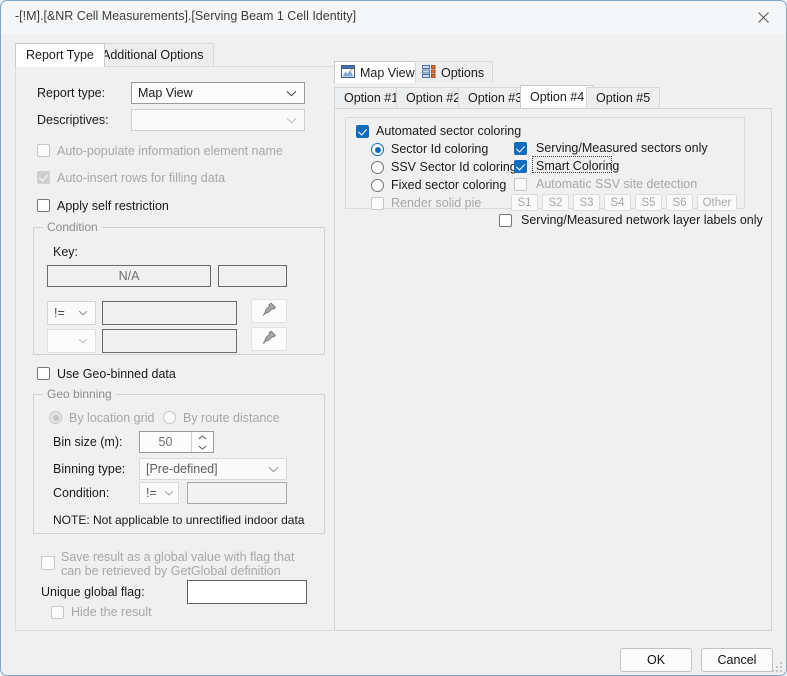 This screenshot has width=787, height=676. What do you see at coordinates (449, 131) in the screenshot?
I see `automated-sector-coloring-label: Automated sector coloring` at bounding box center [449, 131].